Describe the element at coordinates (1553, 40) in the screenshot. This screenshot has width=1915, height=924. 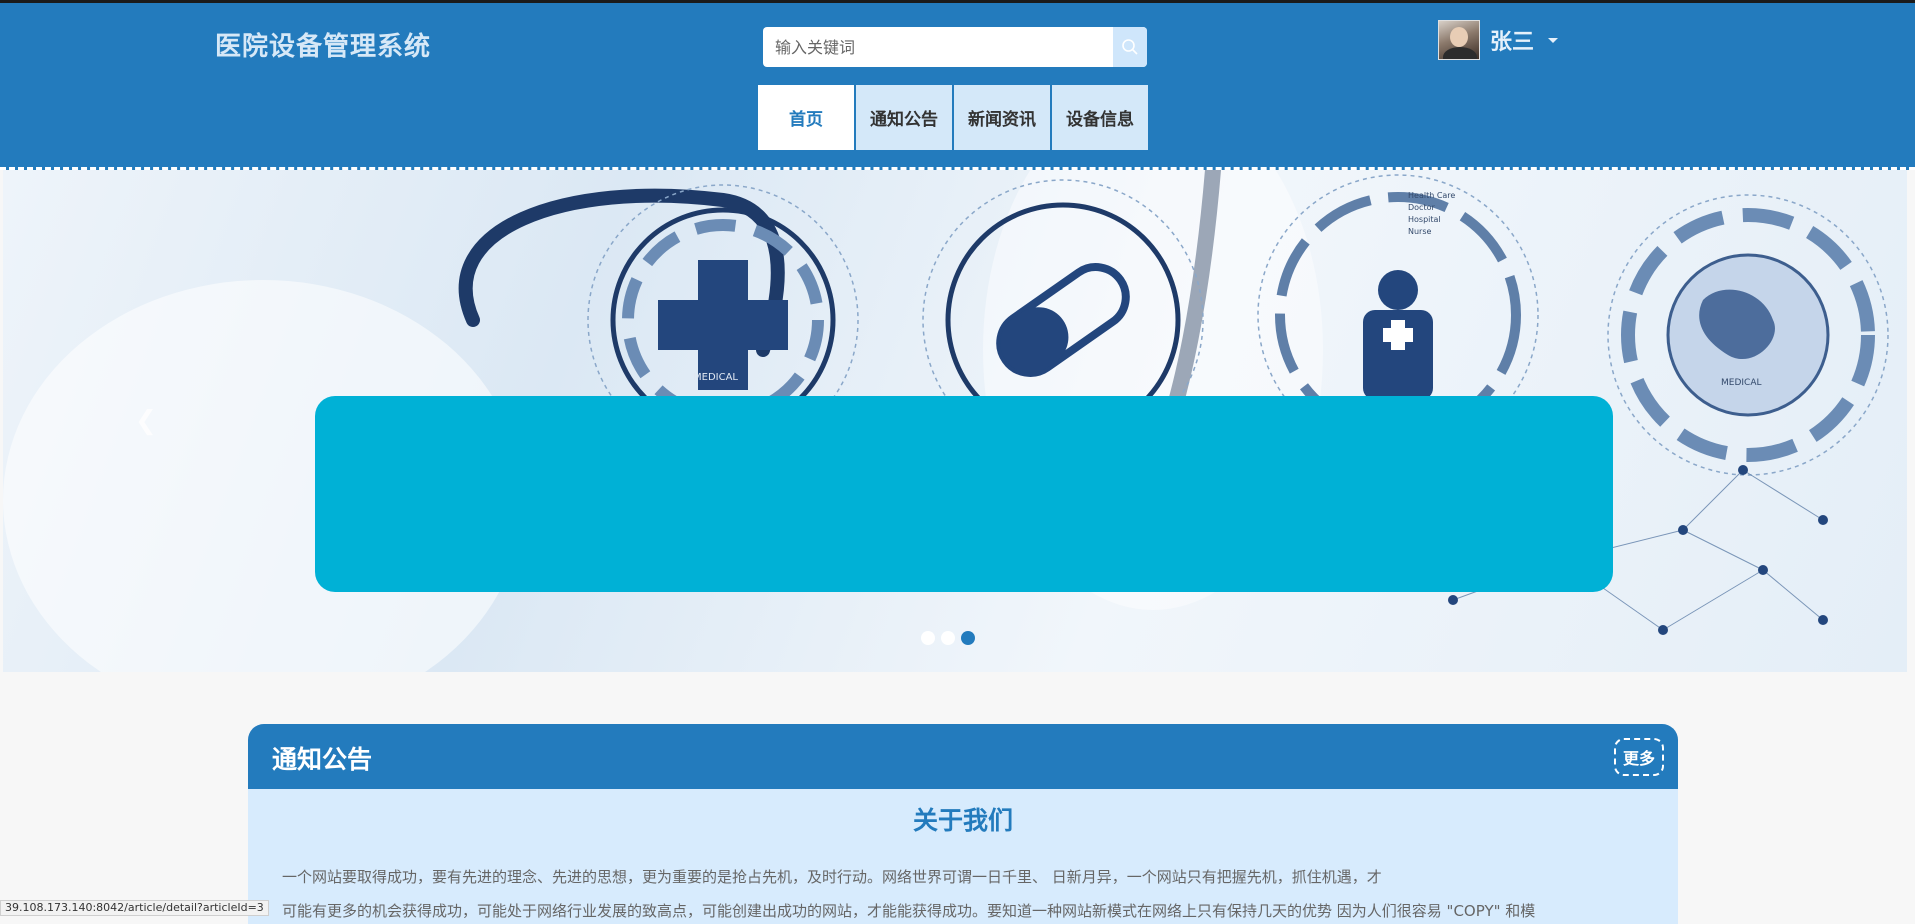
I see `chevron-down-icon` at that location.